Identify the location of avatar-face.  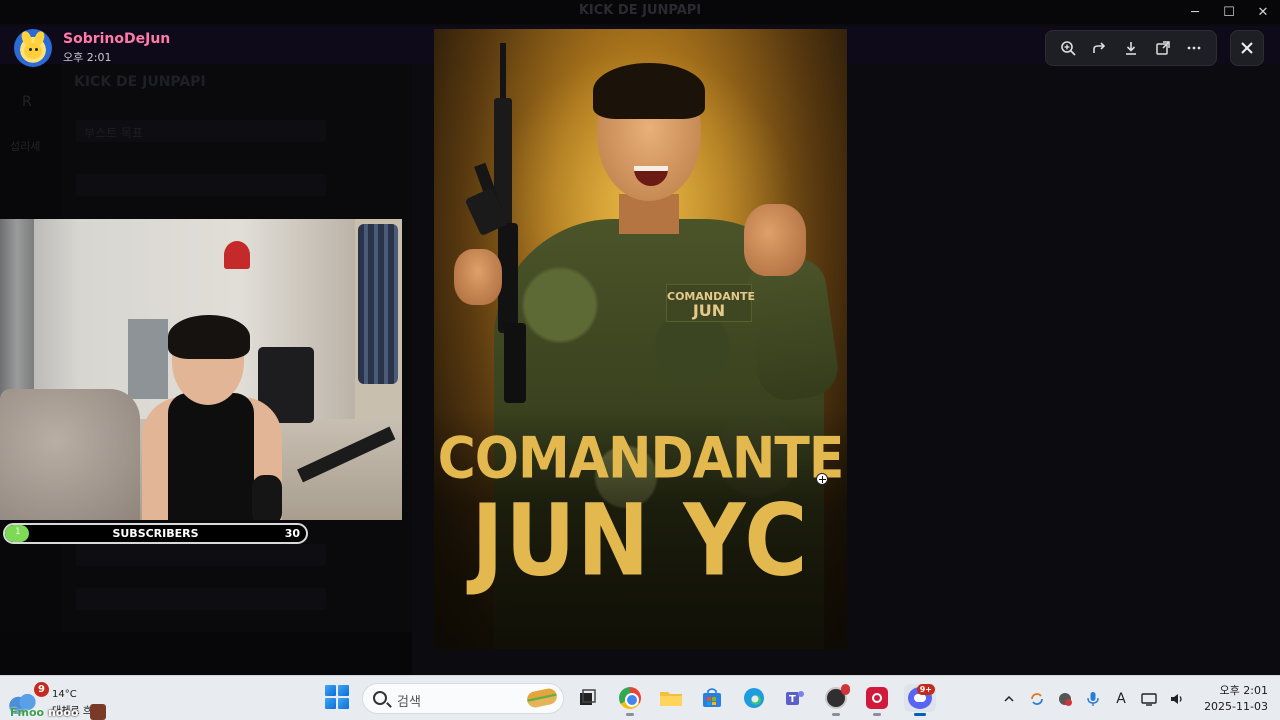
(33, 51).